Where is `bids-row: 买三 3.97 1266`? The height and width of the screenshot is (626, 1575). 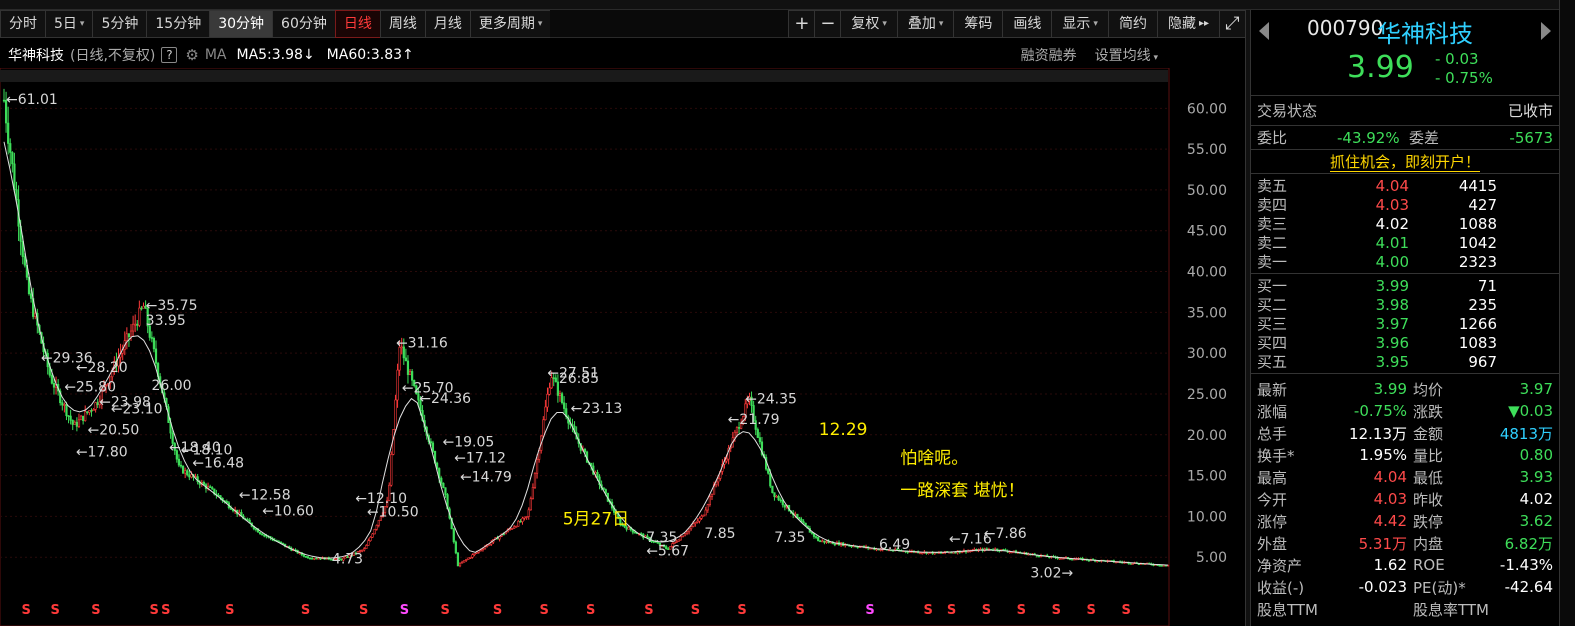
bids-row: 买三 3.97 1266 is located at coordinates (1405, 324).